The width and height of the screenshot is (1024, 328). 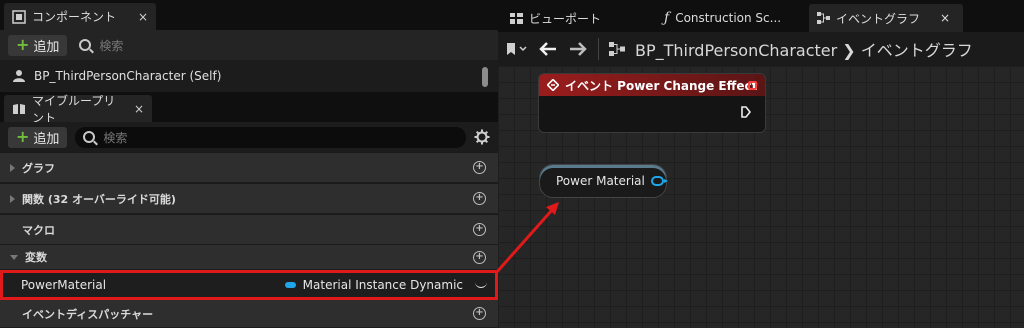 What do you see at coordinates (526, 238) in the screenshot?
I see `annotation-arrow` at bounding box center [526, 238].